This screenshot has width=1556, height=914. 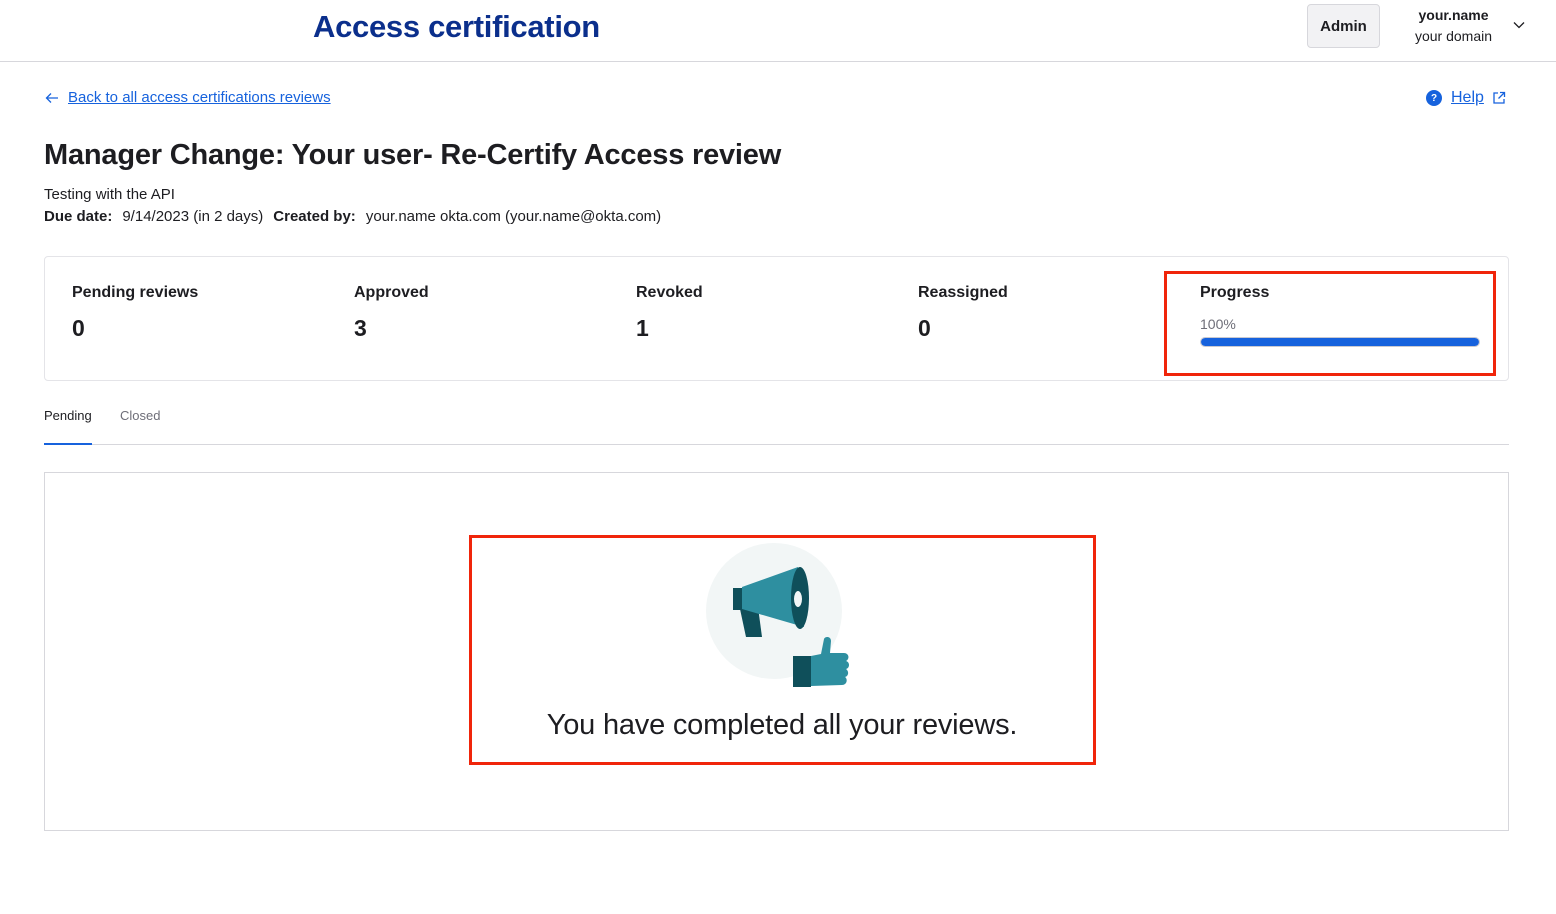 I want to click on help-label: Help, so click(x=1467, y=98).